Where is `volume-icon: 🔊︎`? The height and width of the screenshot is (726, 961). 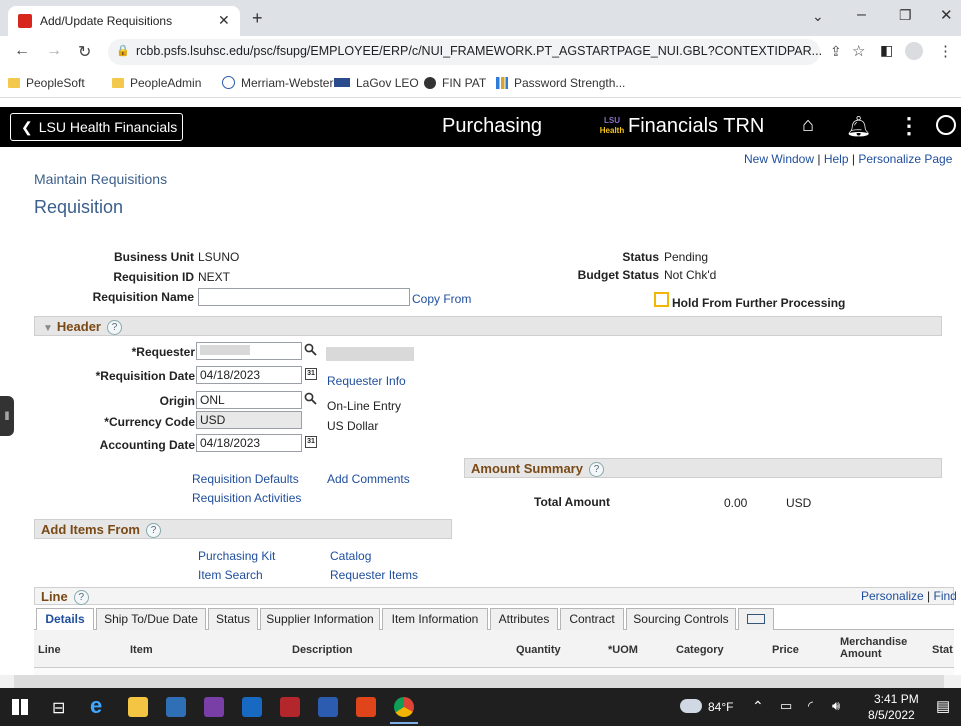
volume-icon: 🔊︎ is located at coordinates (836, 706).